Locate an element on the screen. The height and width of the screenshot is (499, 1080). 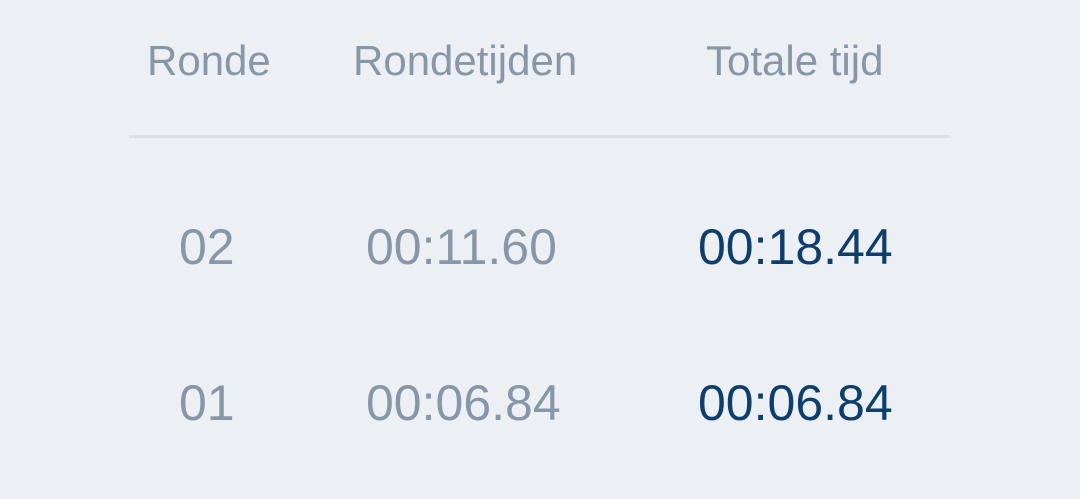
lap-row: 02 00:11.60 00:18.44 is located at coordinates (540, 252).